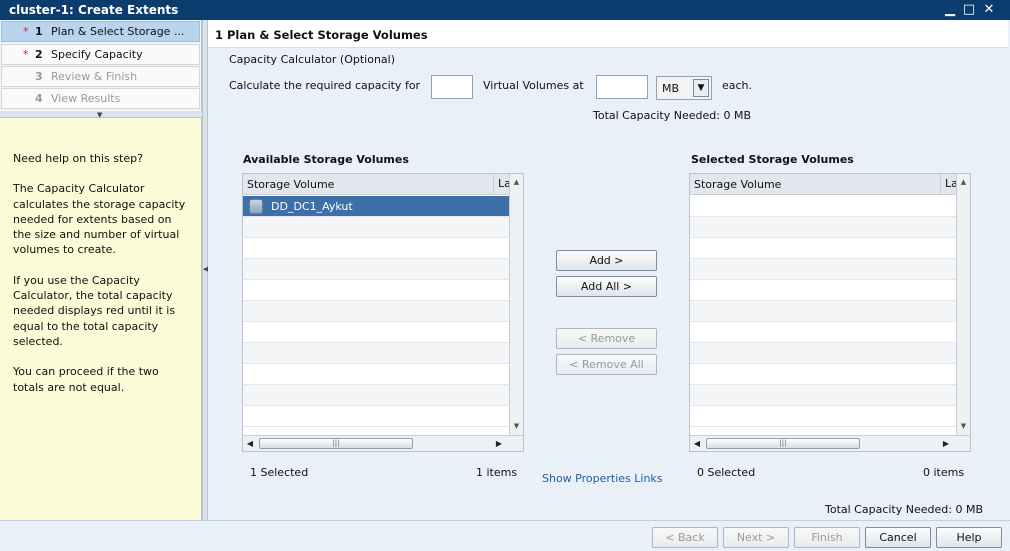  I want to click on step-label: View Results, so click(86, 98).